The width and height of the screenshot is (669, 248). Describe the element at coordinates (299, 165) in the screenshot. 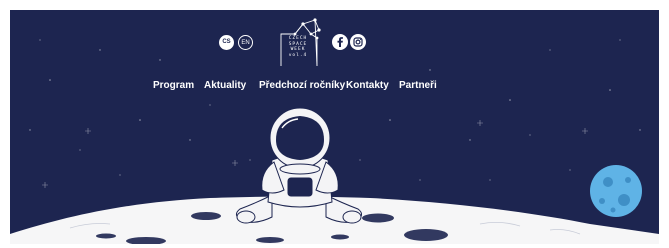

I see `astronaut` at that location.